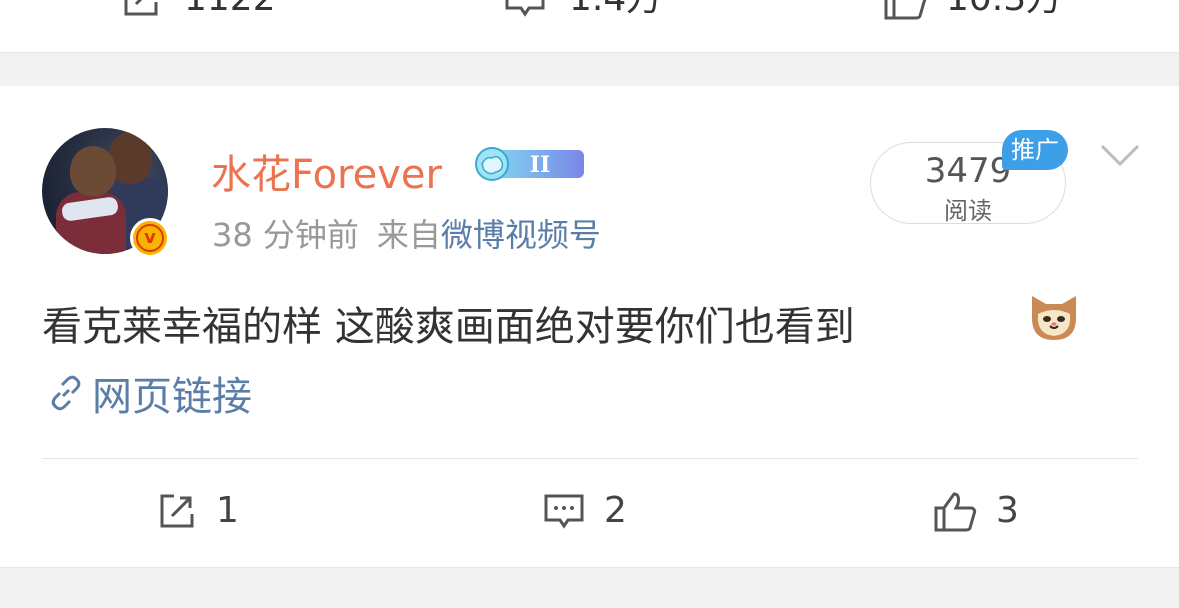 The height and width of the screenshot is (608, 1179). Describe the element at coordinates (615, 8) in the screenshot. I see `prev-comment-count: 1.4万` at that location.